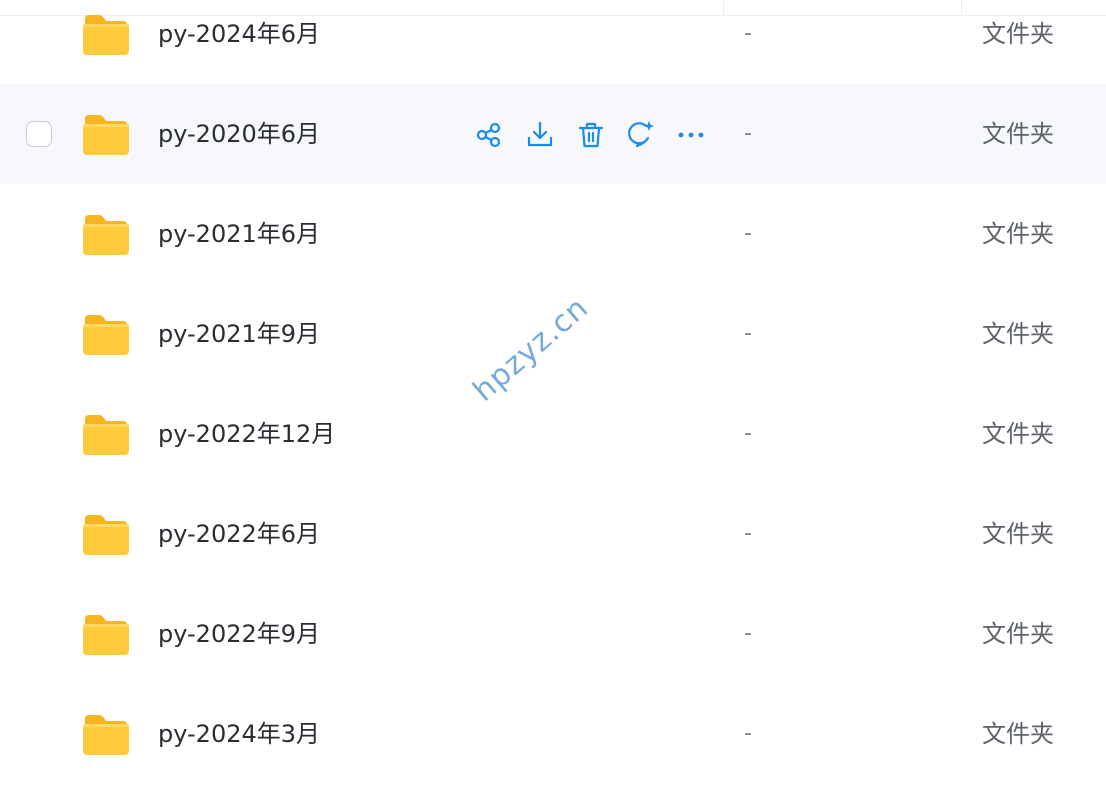 The image size is (1106, 793). What do you see at coordinates (691, 135) in the screenshot?
I see `more-icon` at bounding box center [691, 135].